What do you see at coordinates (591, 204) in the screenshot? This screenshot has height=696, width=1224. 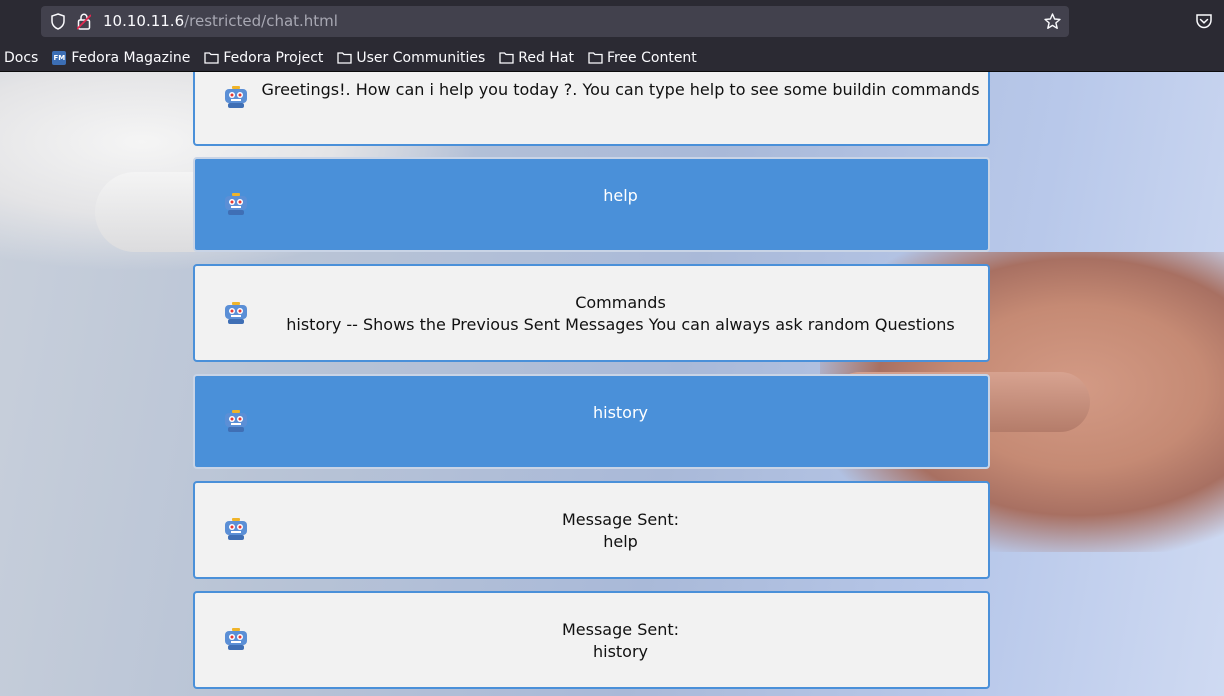 I see `user-message: help` at bounding box center [591, 204].